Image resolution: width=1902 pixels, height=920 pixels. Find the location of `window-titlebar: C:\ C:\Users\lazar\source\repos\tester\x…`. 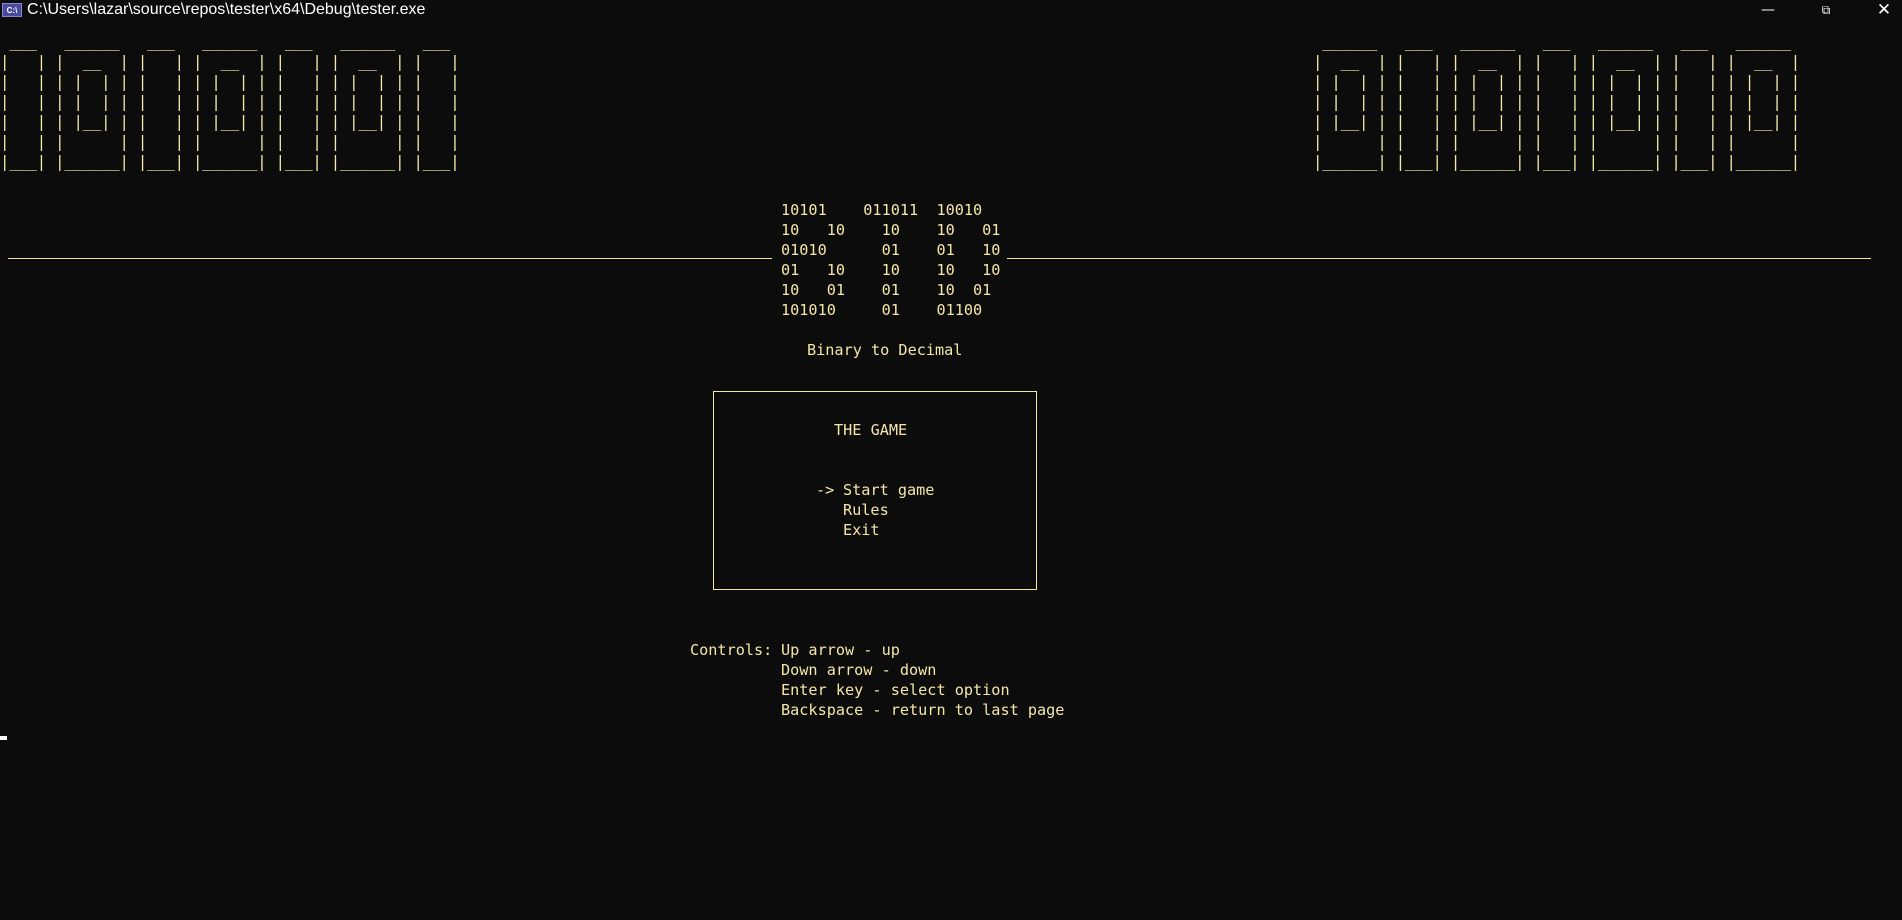

window-titlebar: C:\ C:\Users\lazar\source\repos\tester\x… is located at coordinates (951, 10).